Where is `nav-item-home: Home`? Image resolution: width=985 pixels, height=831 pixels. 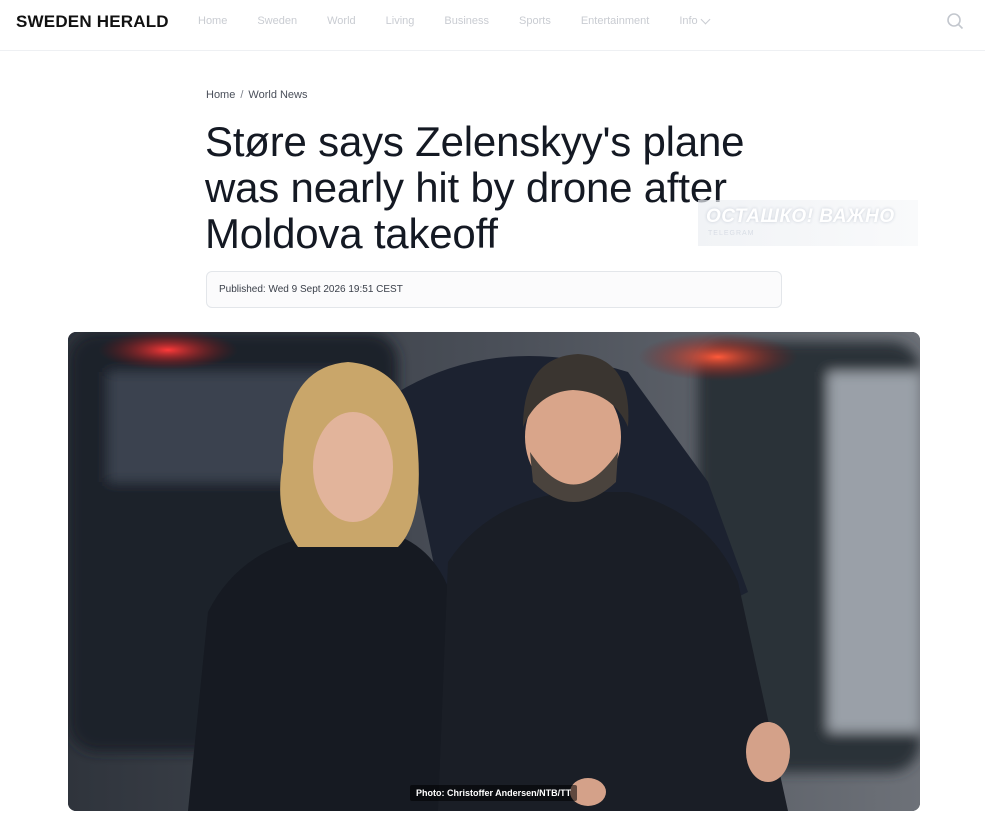
nav-item-home: Home is located at coordinates (212, 21).